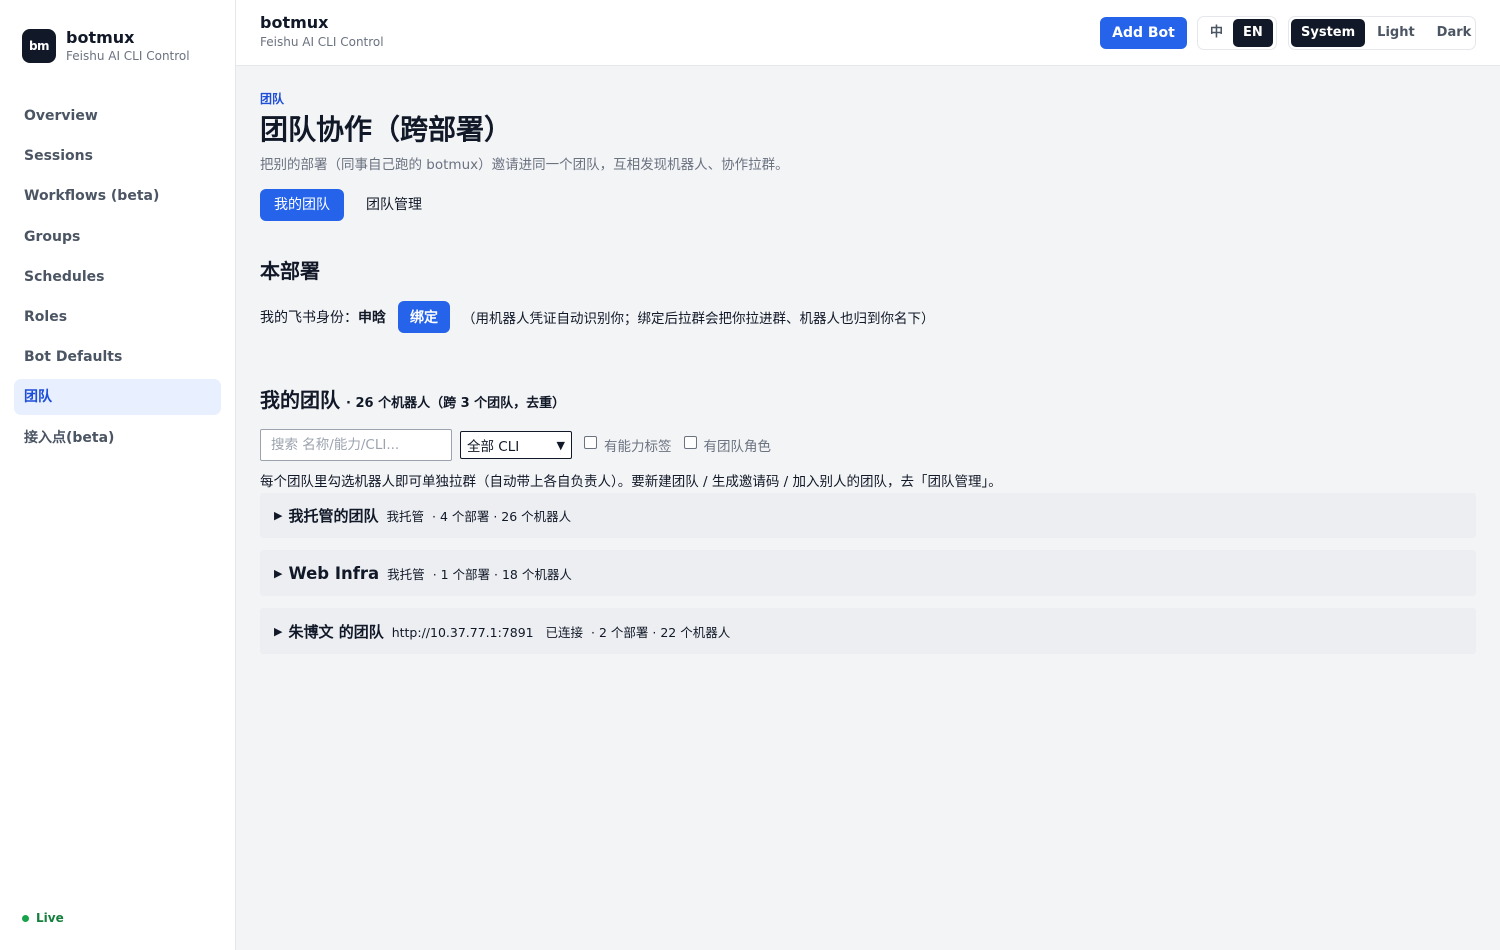  What do you see at coordinates (737, 447) in the screenshot?
I see `filter-role-label: 有团队角色` at bounding box center [737, 447].